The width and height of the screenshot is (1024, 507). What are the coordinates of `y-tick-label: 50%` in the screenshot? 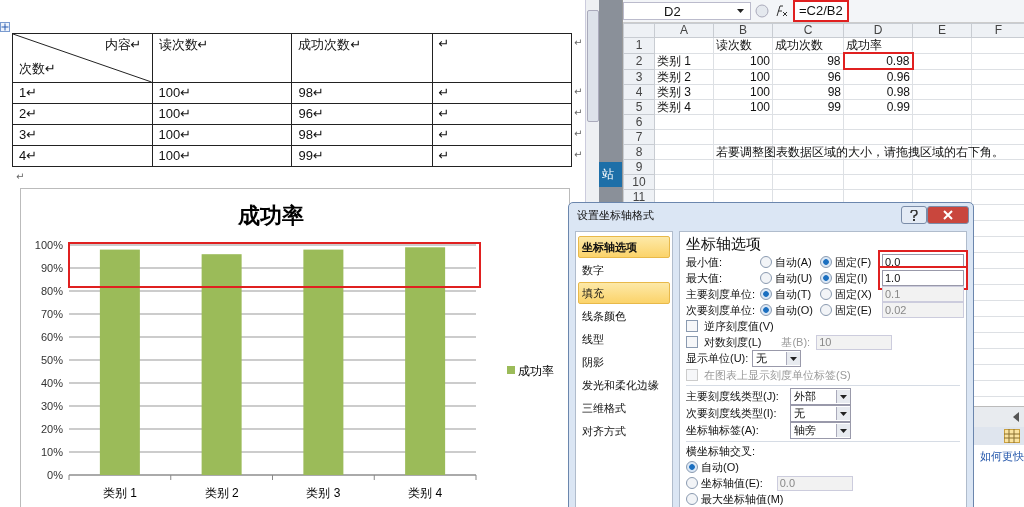 It's located at (52, 360).